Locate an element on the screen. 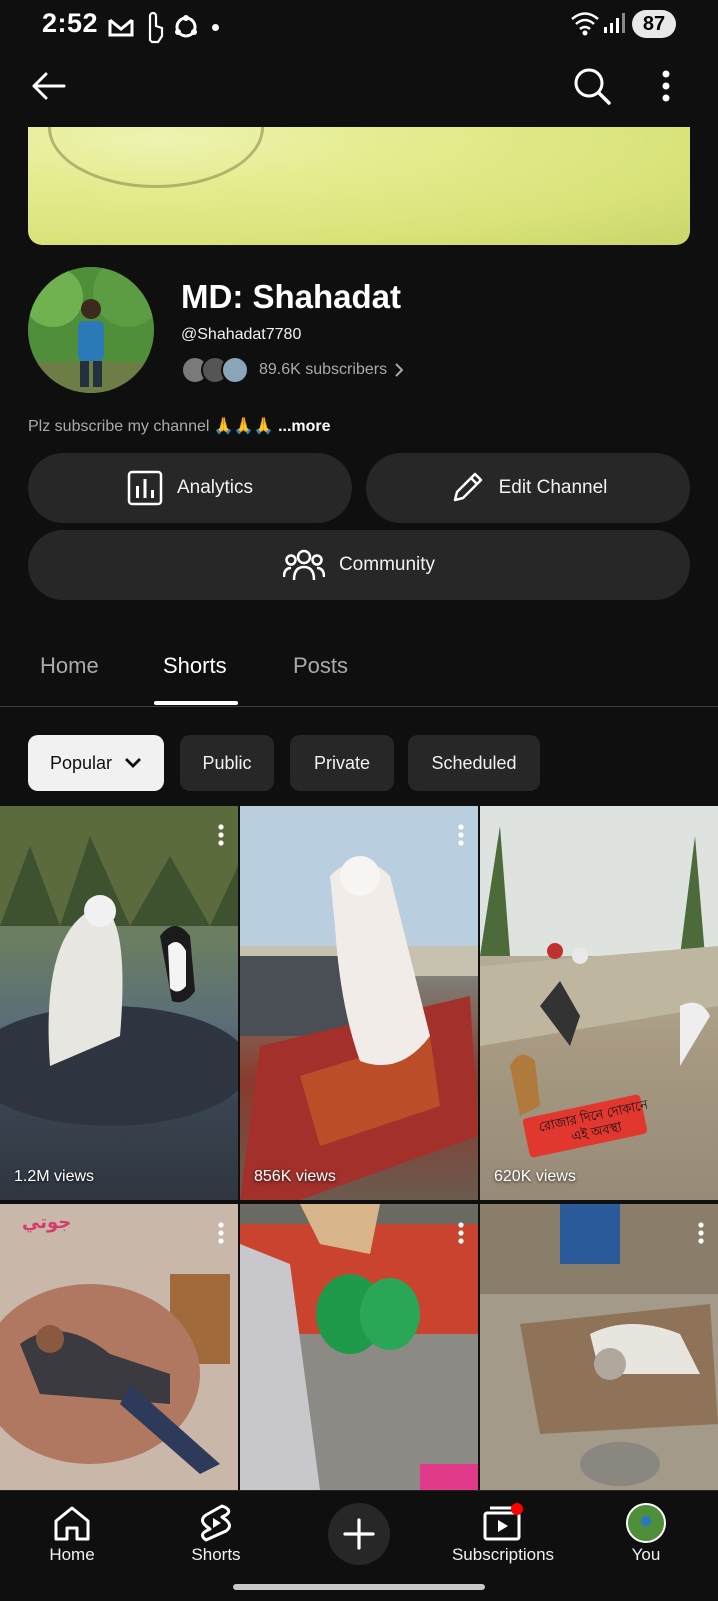  nav-shorts-label: Shorts is located at coordinates (216, 1554).